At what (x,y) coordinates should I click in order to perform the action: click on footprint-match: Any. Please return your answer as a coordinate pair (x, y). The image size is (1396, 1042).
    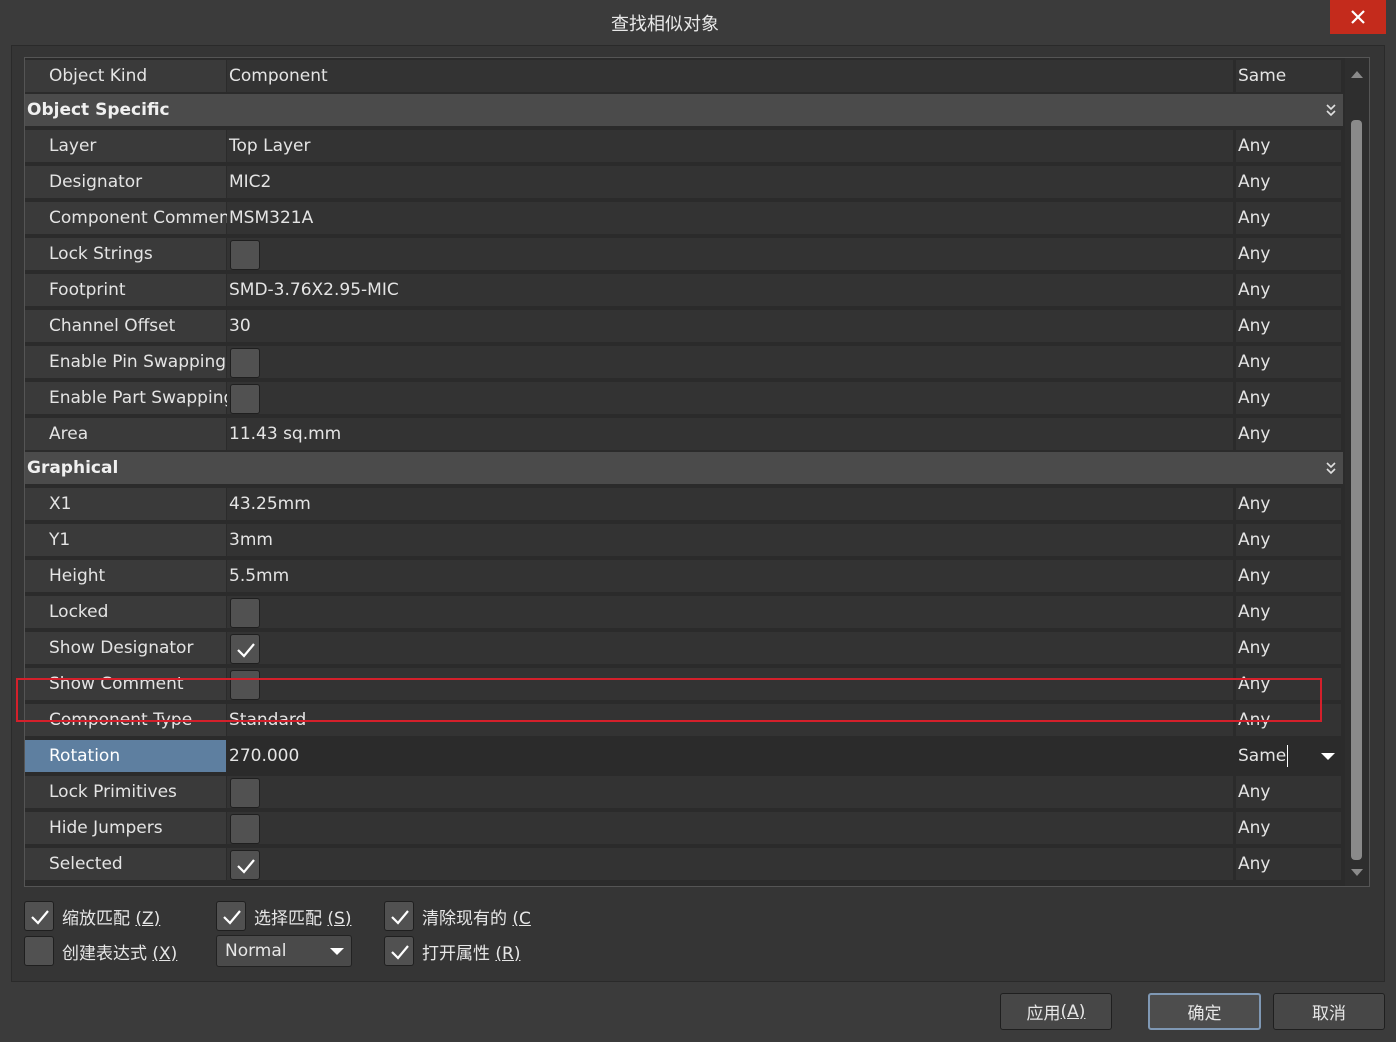
    Looking at the image, I should click on (1288, 290).